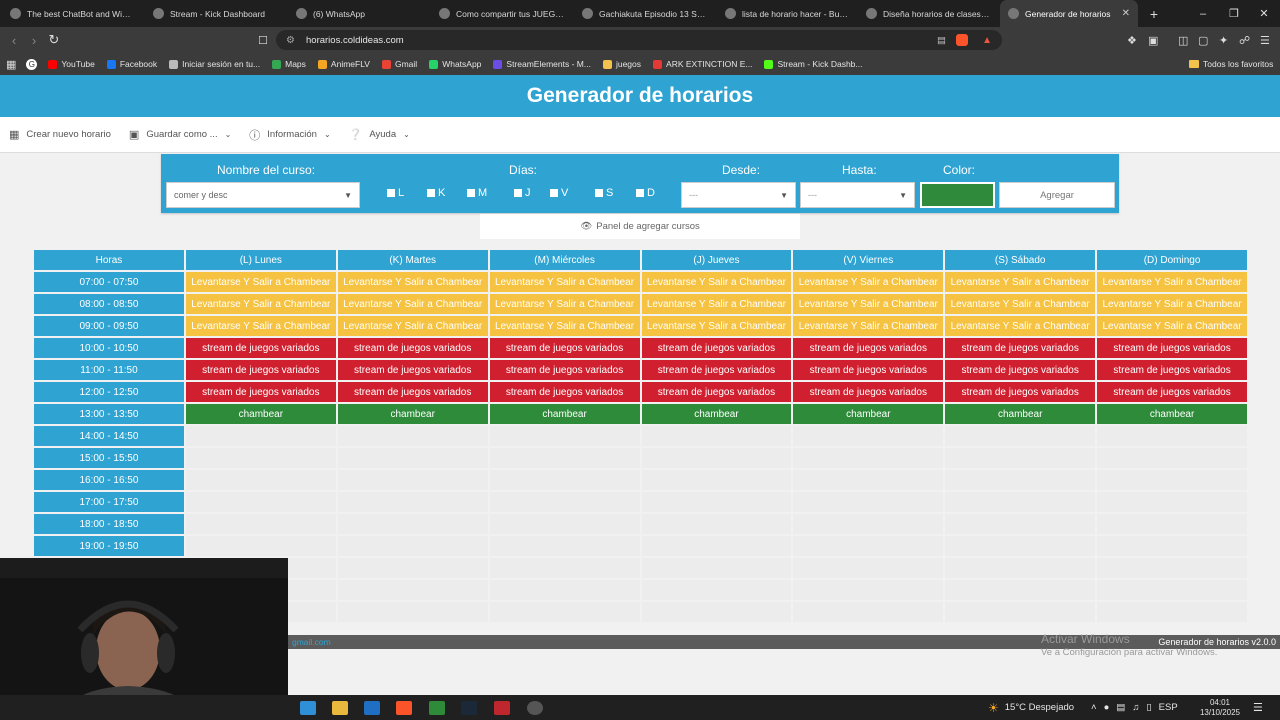  What do you see at coordinates (395, 193) in the screenshot?
I see `day-checkbox-l: L` at bounding box center [395, 193].